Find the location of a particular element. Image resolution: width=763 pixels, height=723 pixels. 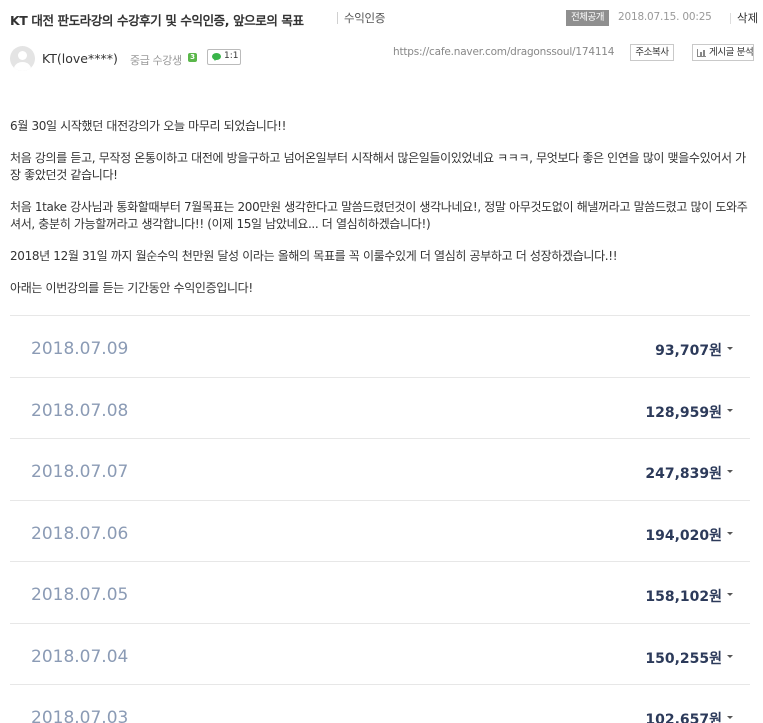

one-on-one-chat-button: 1:1 is located at coordinates (224, 57).